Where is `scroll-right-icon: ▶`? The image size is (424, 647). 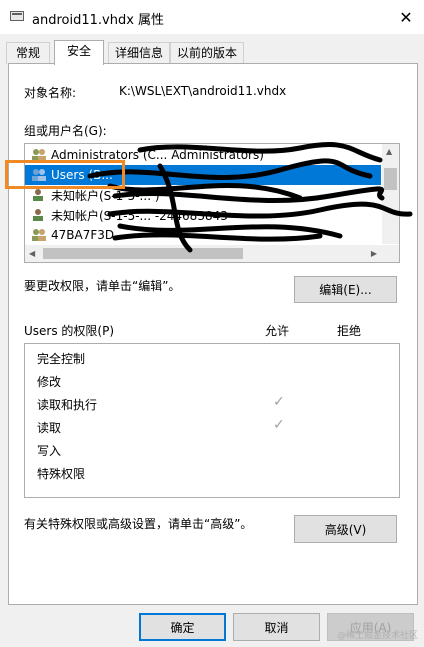 scroll-right-icon: ▶ is located at coordinates (374, 253).